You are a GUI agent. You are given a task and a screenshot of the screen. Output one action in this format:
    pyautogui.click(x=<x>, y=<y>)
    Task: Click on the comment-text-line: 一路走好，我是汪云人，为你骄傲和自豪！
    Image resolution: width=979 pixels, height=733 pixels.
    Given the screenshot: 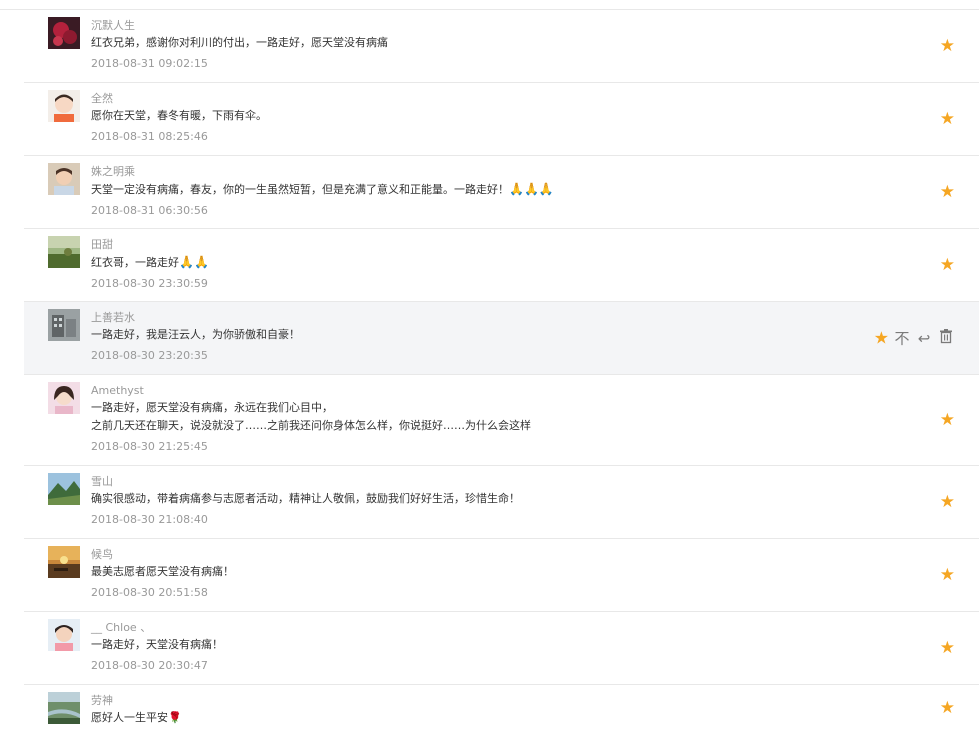 What is the action you would take?
    pyautogui.click(x=195, y=334)
    